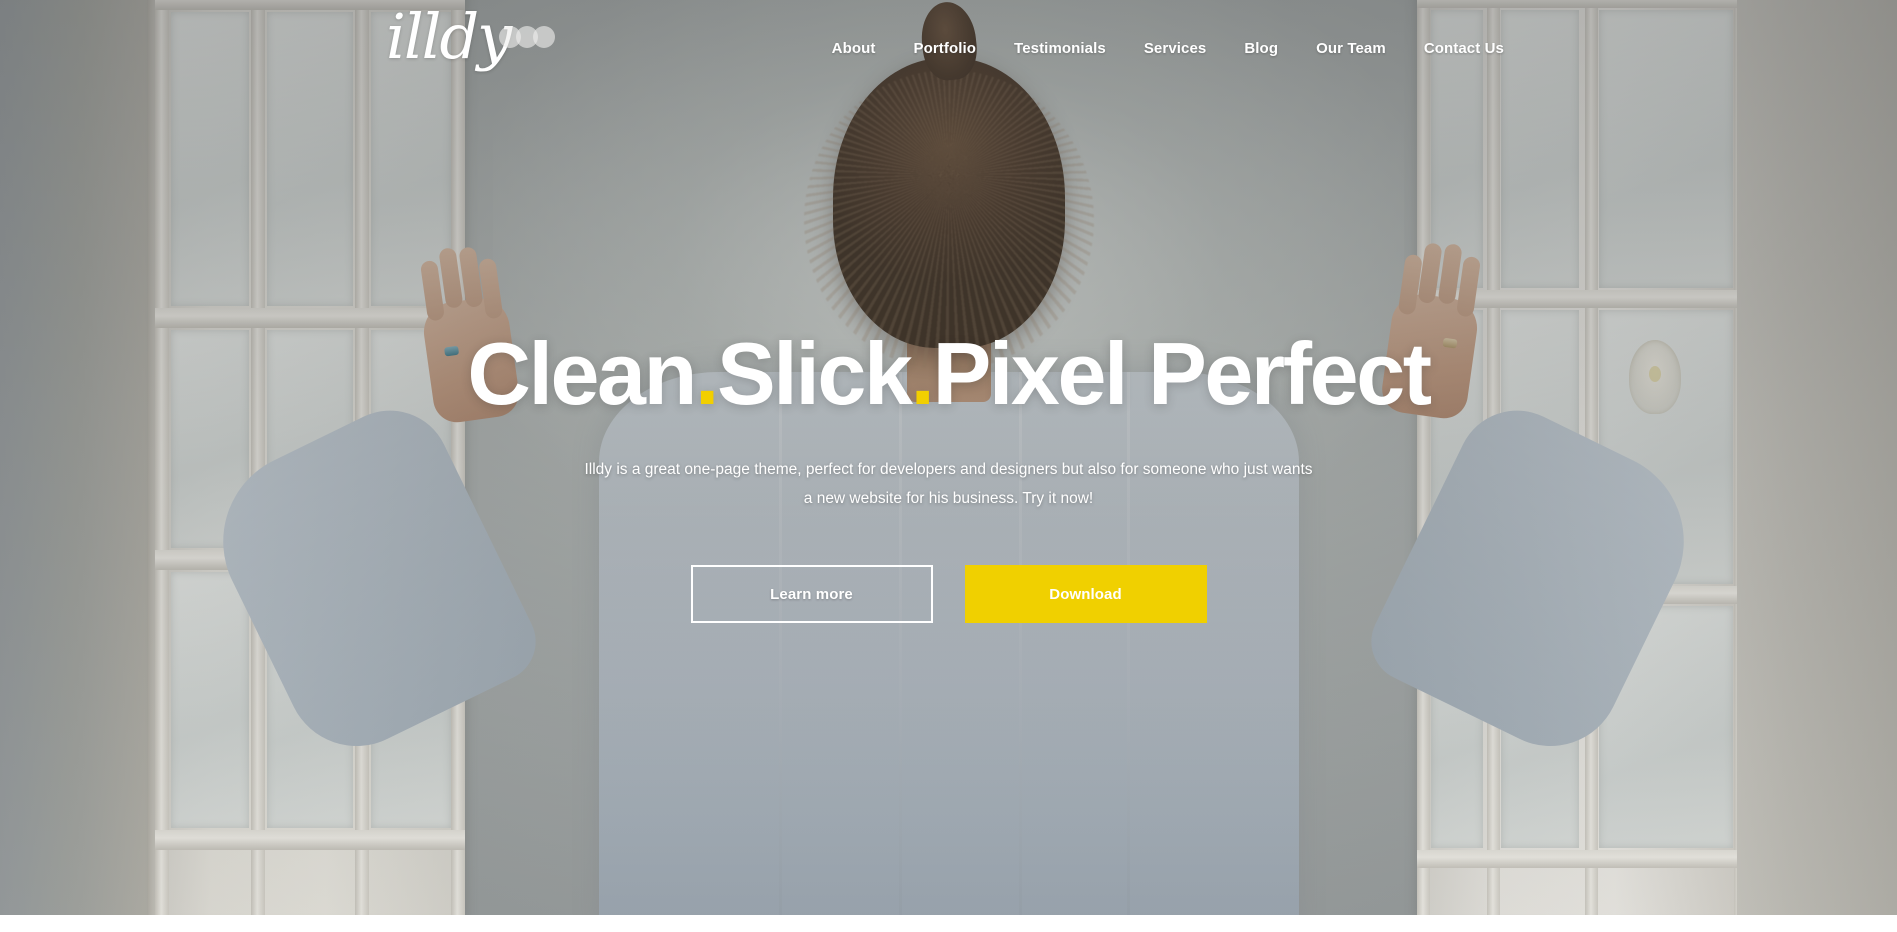 The height and width of the screenshot is (932, 1897). What do you see at coordinates (948, 594) in the screenshot?
I see `hero-button-group: Learn more Download` at bounding box center [948, 594].